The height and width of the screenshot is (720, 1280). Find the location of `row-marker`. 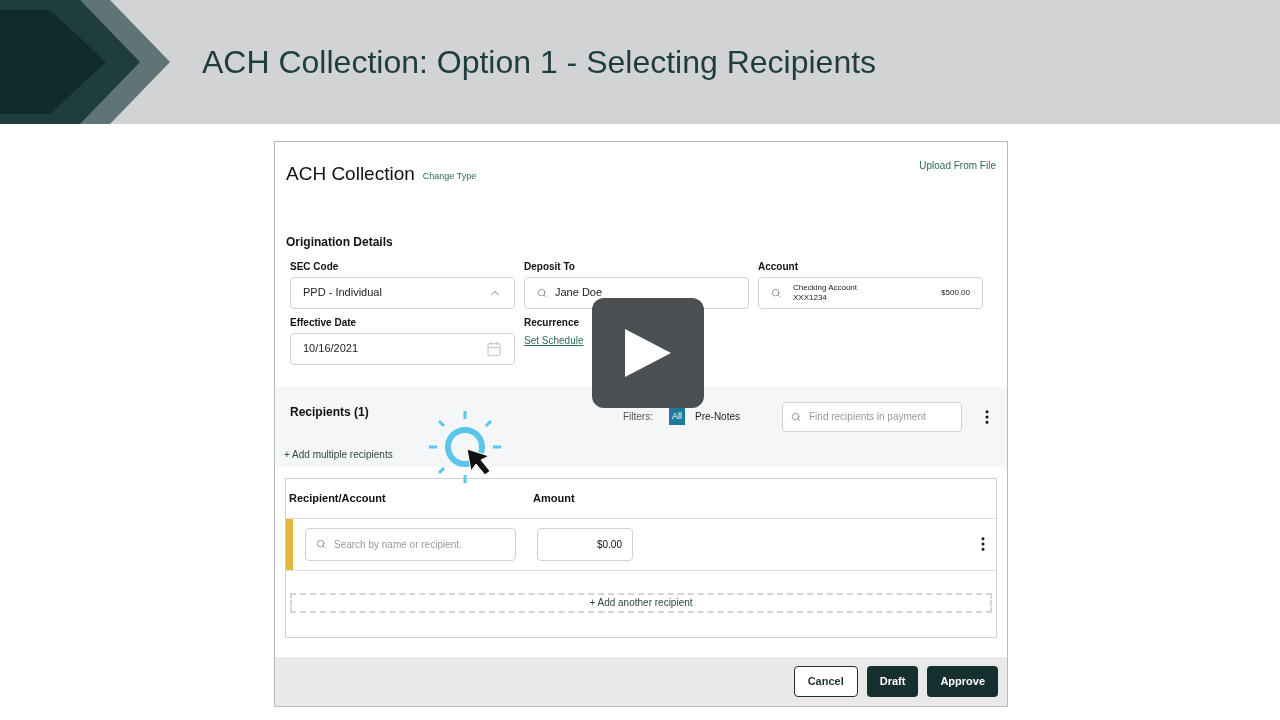

row-marker is located at coordinates (289, 544).